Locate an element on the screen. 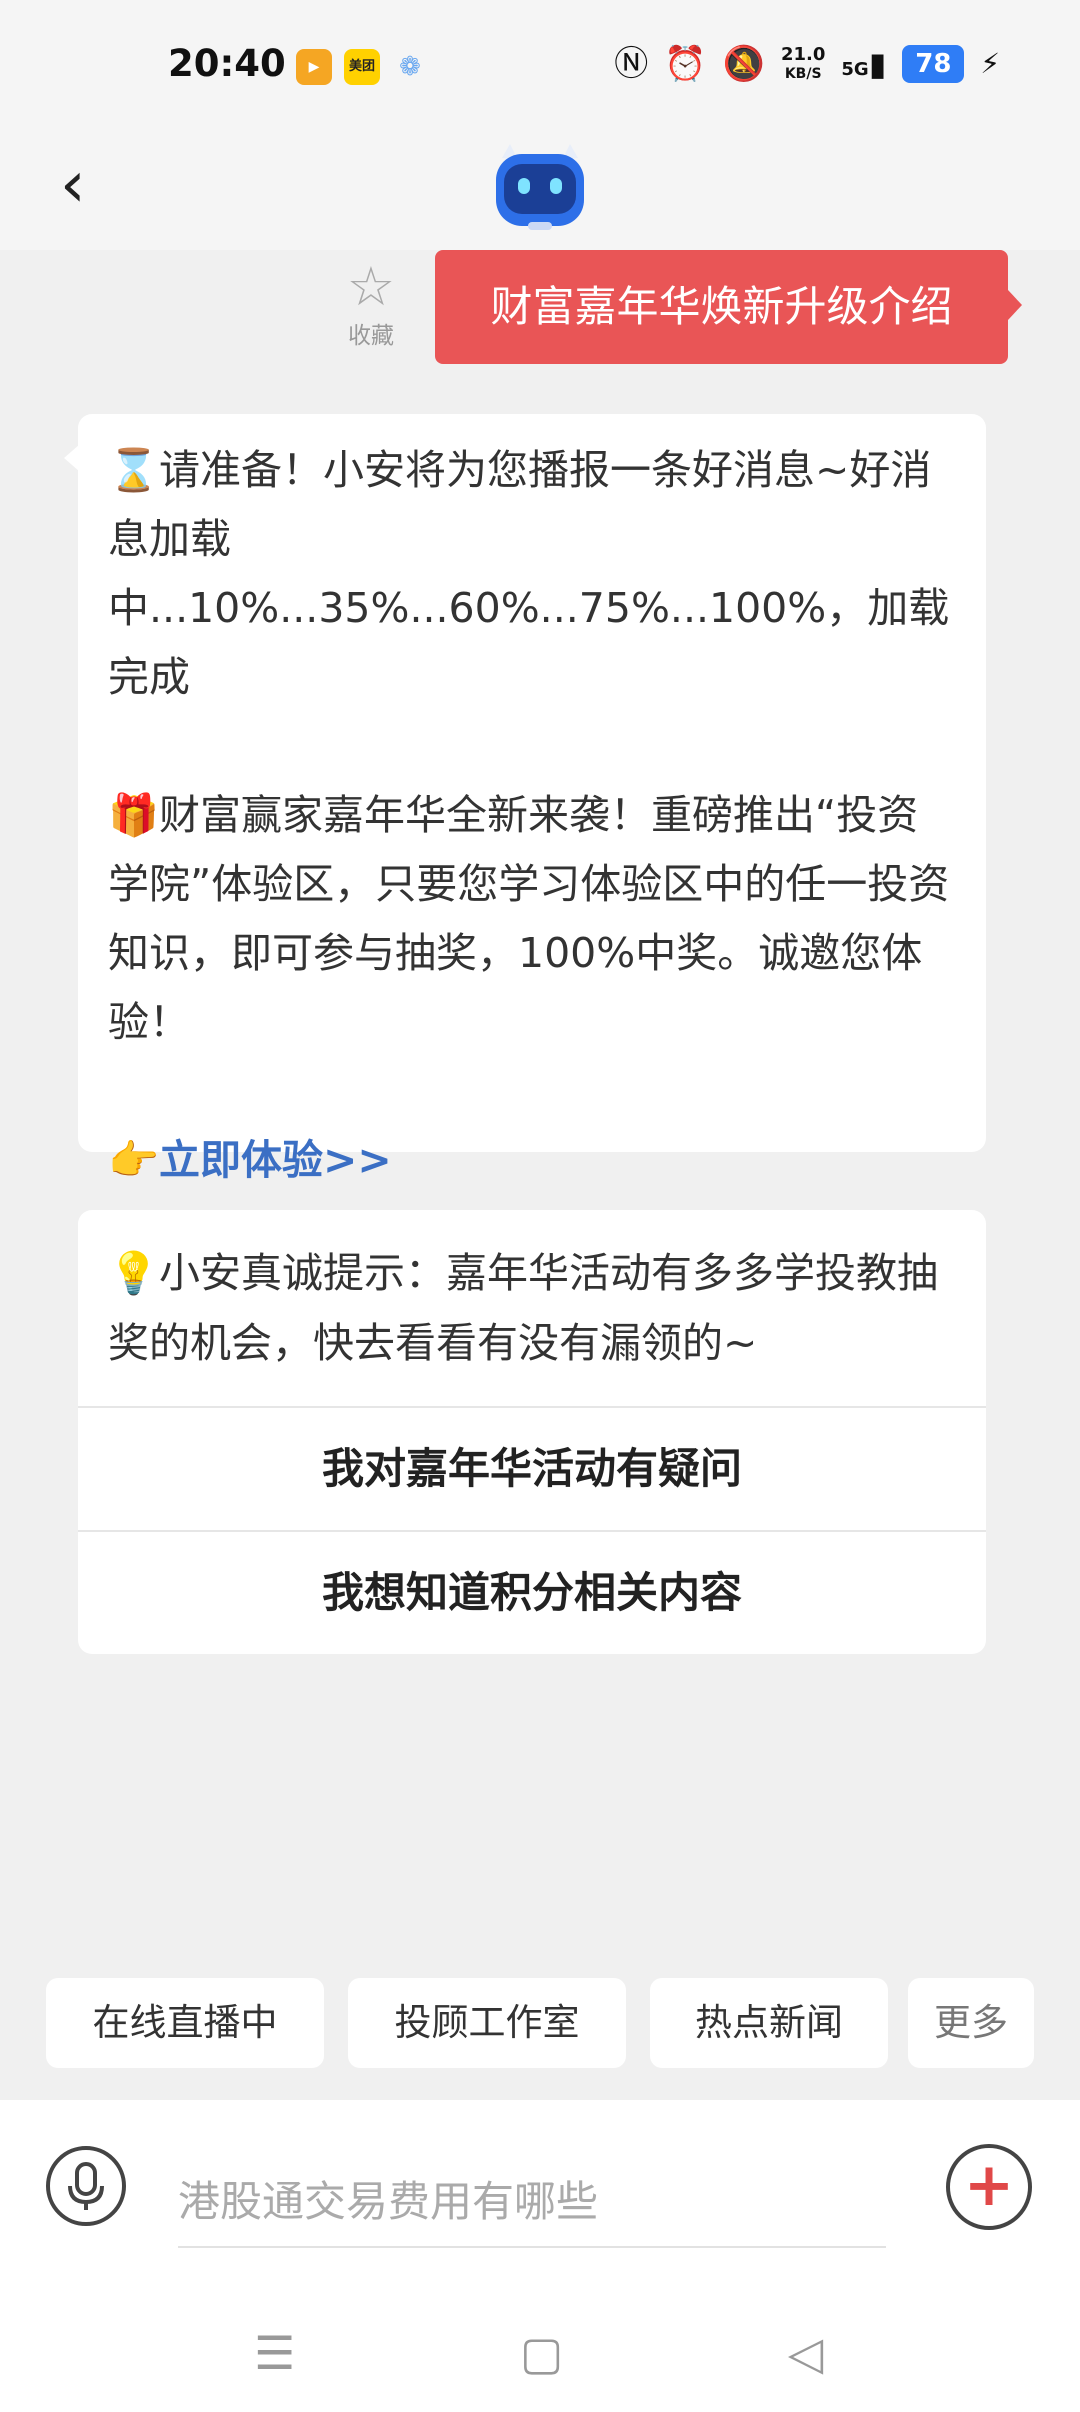 This screenshot has width=1080, height=2412. question-option-carnival: 我对嘉年华活动有疑问 is located at coordinates (532, 1468).